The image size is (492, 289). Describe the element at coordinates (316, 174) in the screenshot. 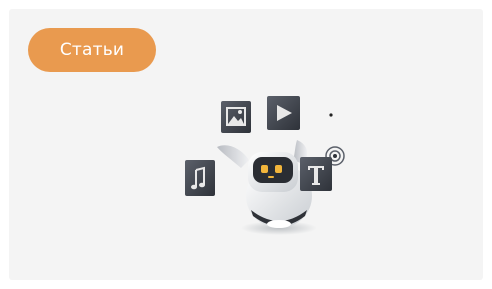

I see `text-tile-icon` at that location.